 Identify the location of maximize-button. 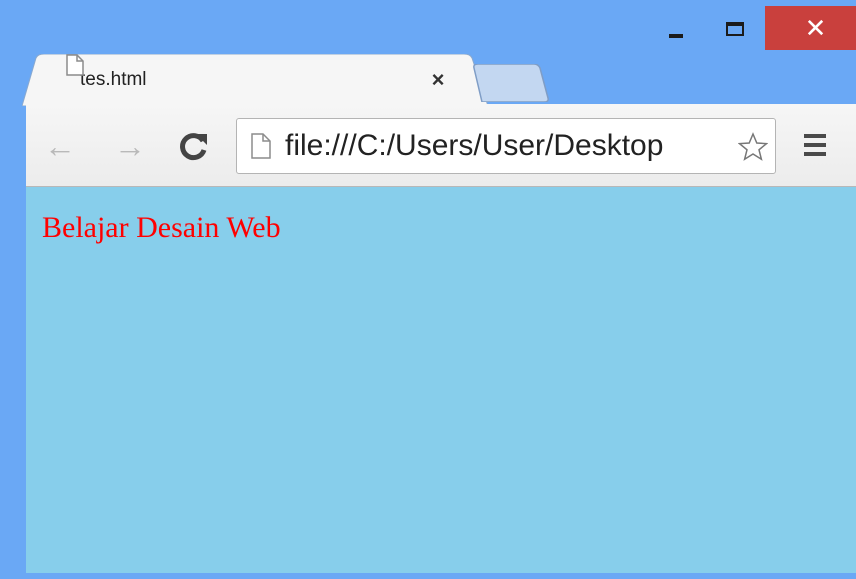
(735, 29).